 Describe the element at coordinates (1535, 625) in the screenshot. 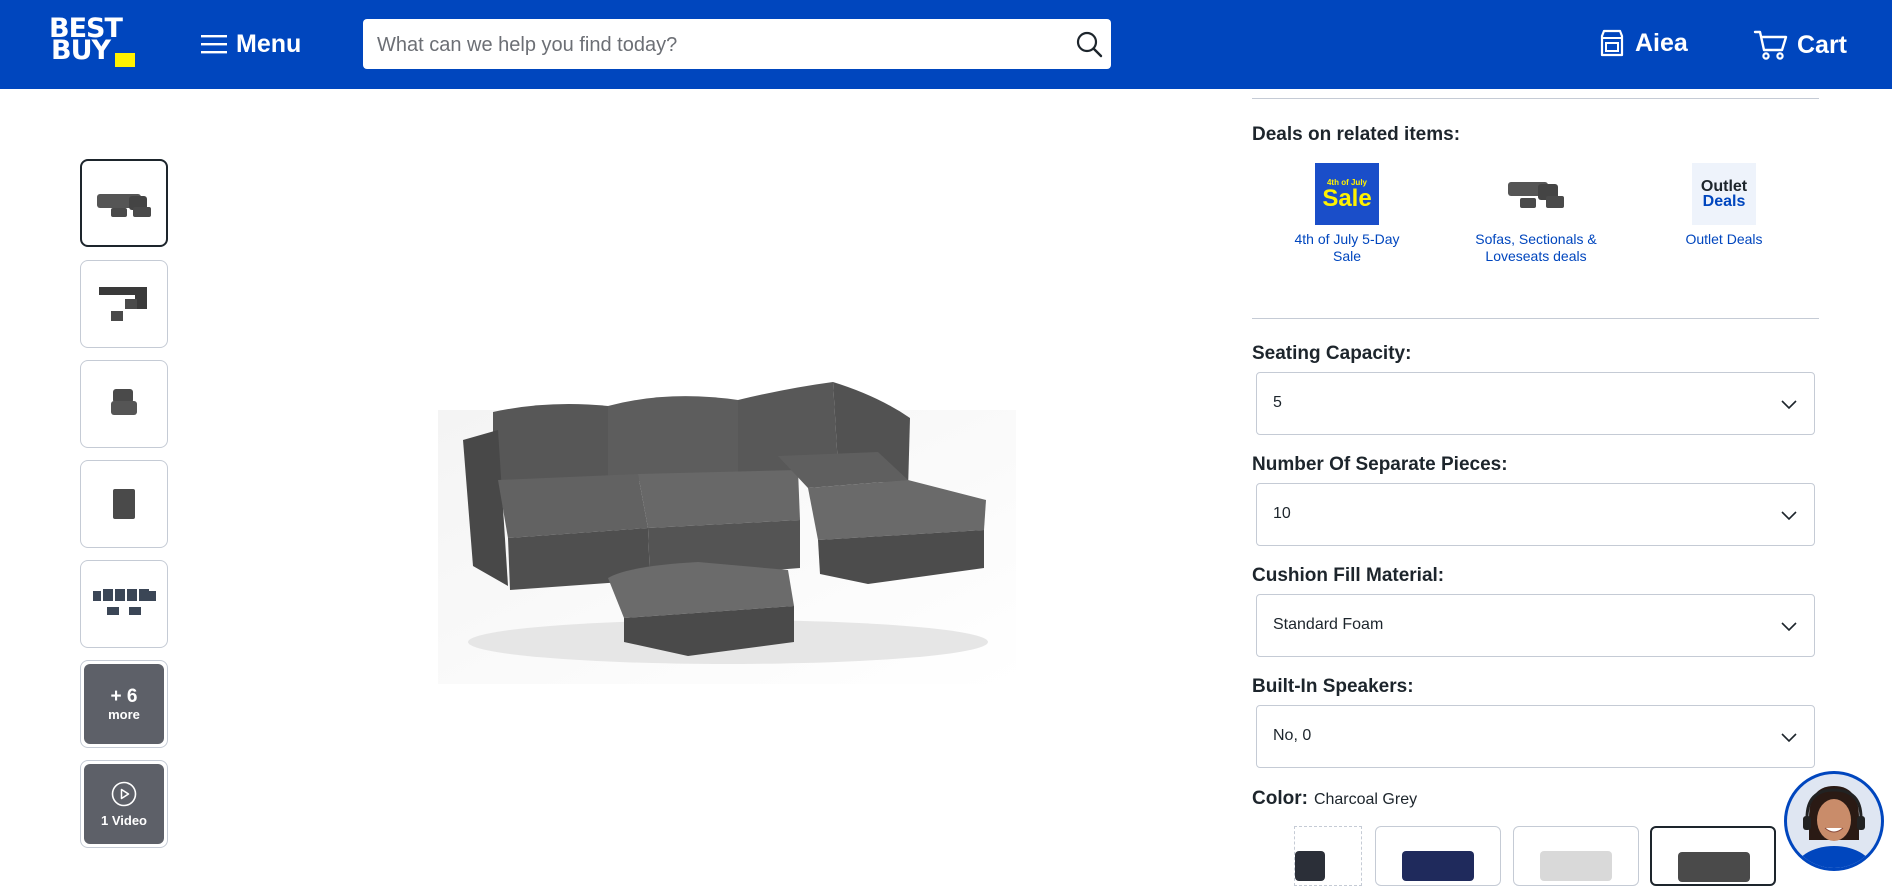

I see `cushion-fill-select: Standard Foam` at that location.